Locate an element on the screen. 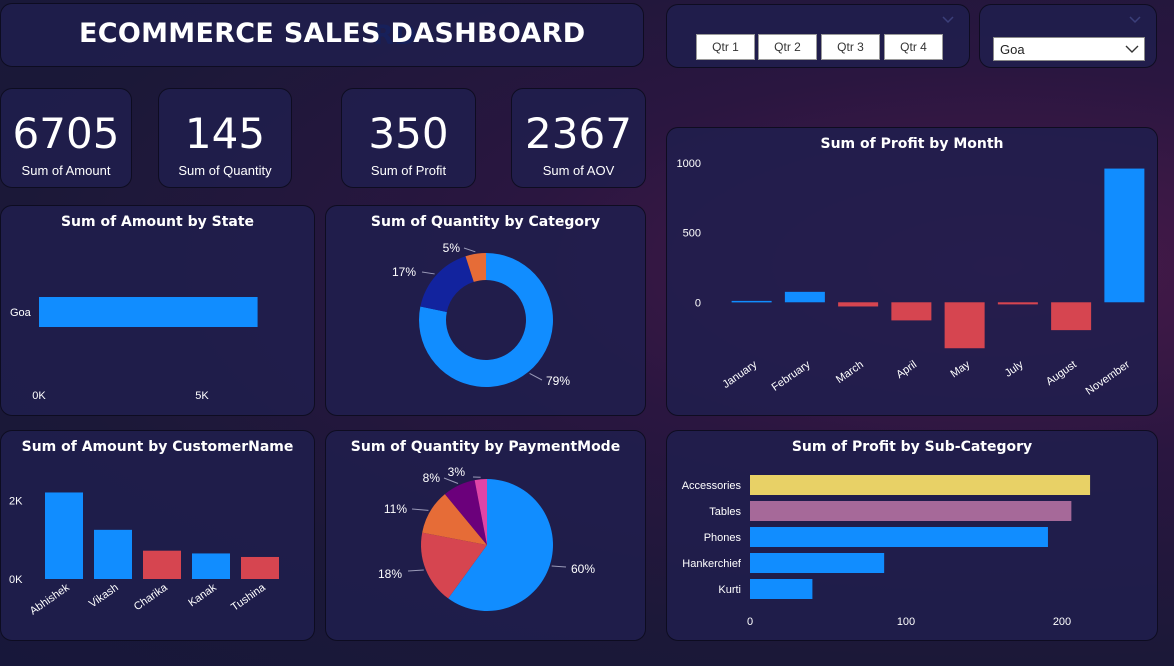 The width and height of the screenshot is (1174, 666). state-dropdown-value: Goa is located at coordinates (1012, 49).